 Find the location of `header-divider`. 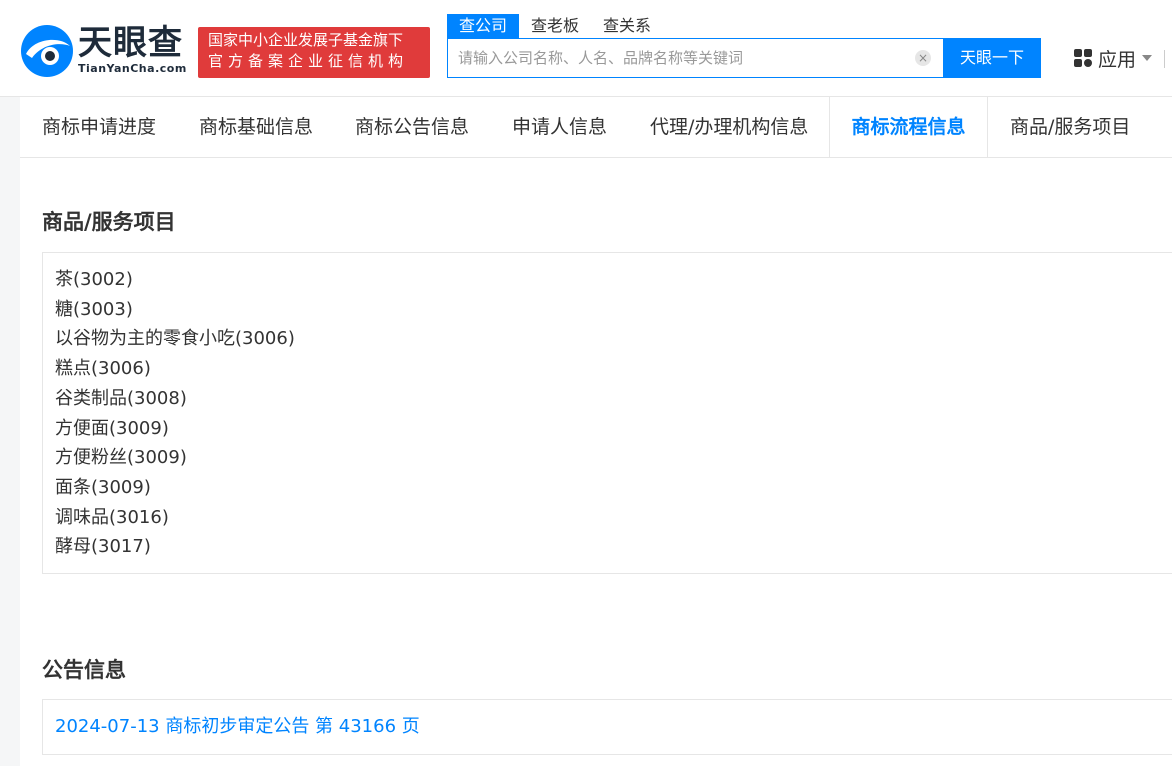

header-divider is located at coordinates (1164, 59).